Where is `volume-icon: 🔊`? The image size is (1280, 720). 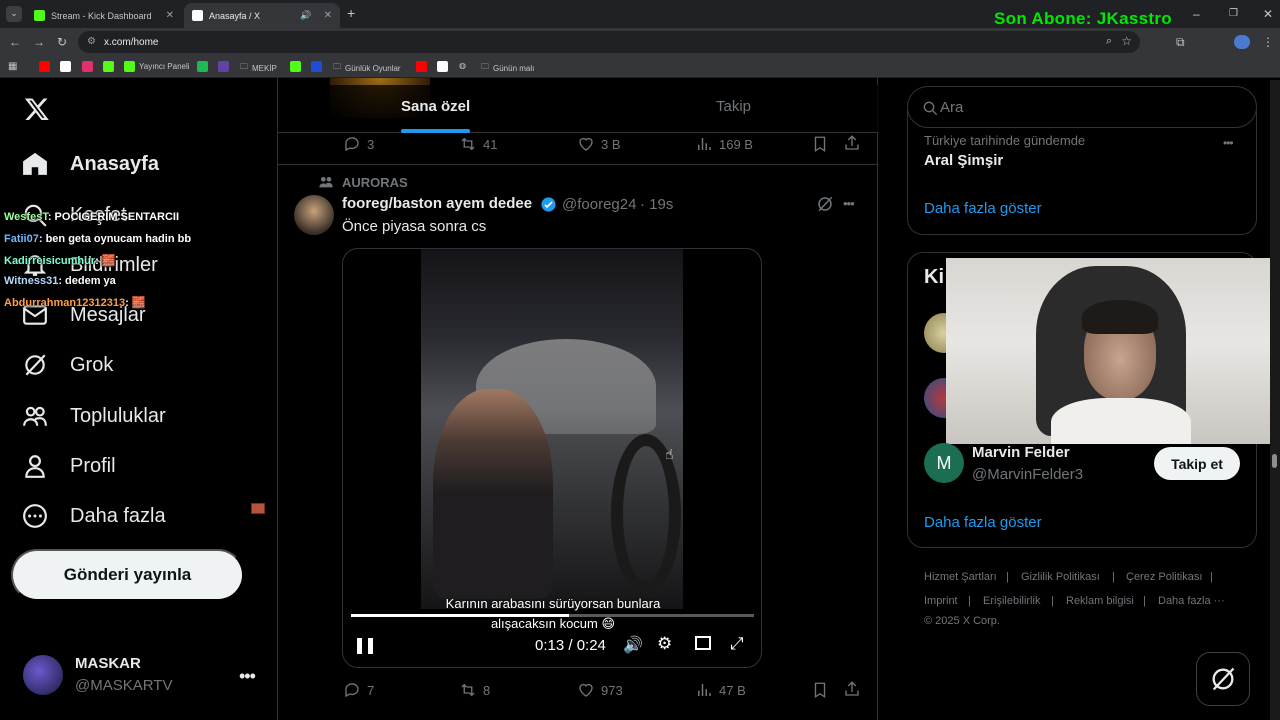 volume-icon: 🔊 is located at coordinates (633, 645).